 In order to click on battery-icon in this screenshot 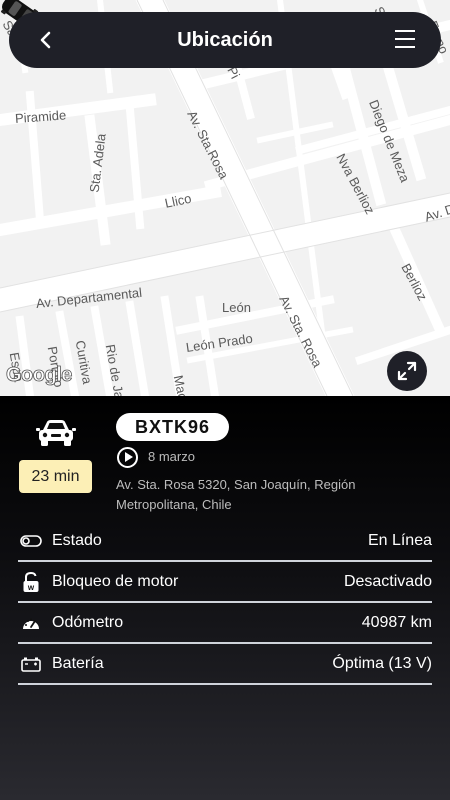, I will do `click(31, 664)`.